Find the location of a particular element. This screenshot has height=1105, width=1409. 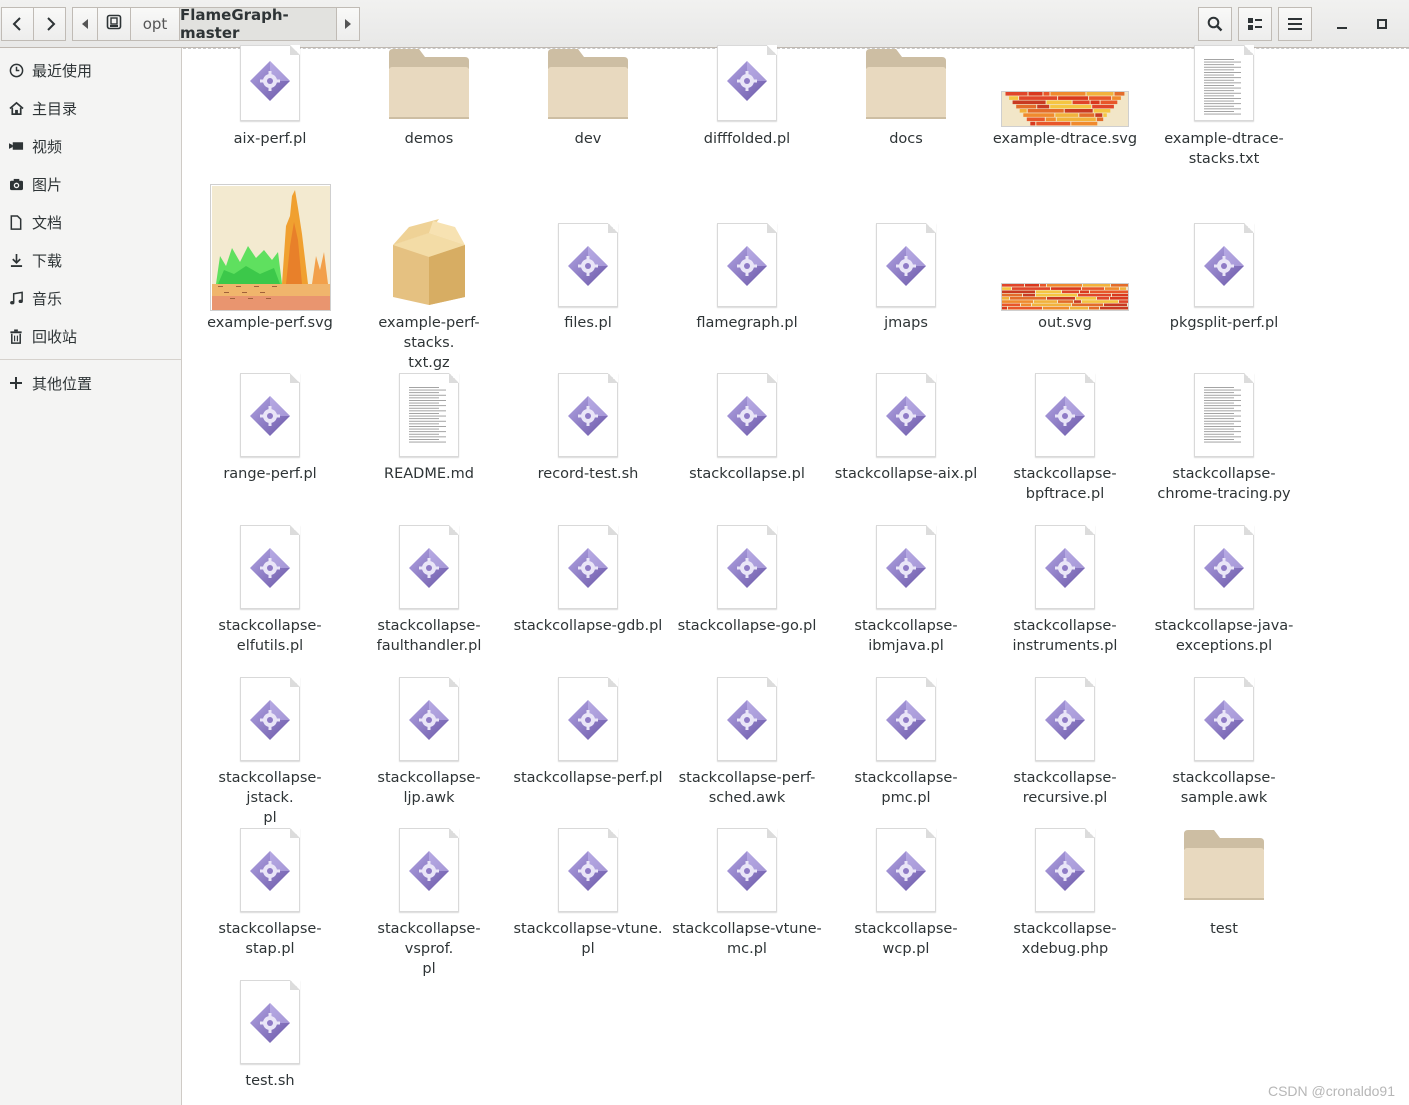

chevron-right-icon is located at coordinates (50, 24).